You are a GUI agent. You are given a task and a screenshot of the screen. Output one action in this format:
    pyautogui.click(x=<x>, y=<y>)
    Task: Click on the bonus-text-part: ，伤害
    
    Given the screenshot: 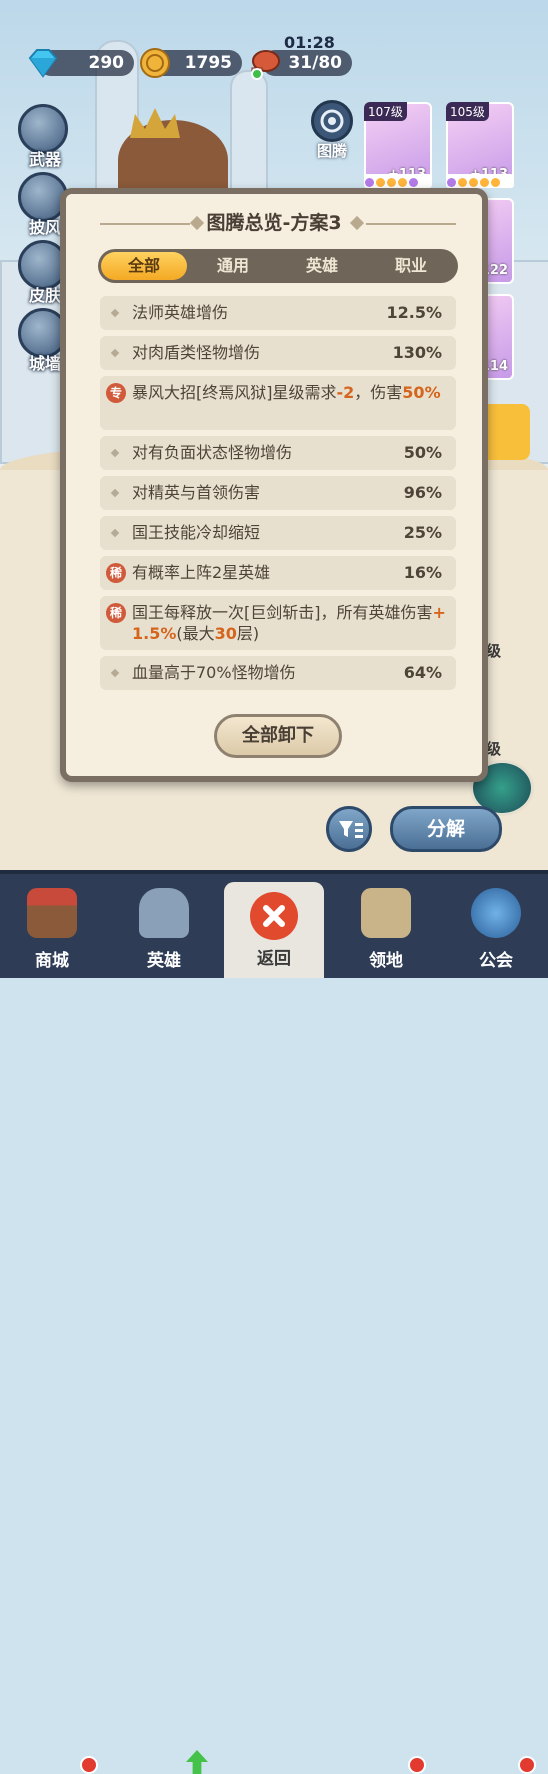 What is the action you would take?
    pyautogui.click(x=378, y=392)
    